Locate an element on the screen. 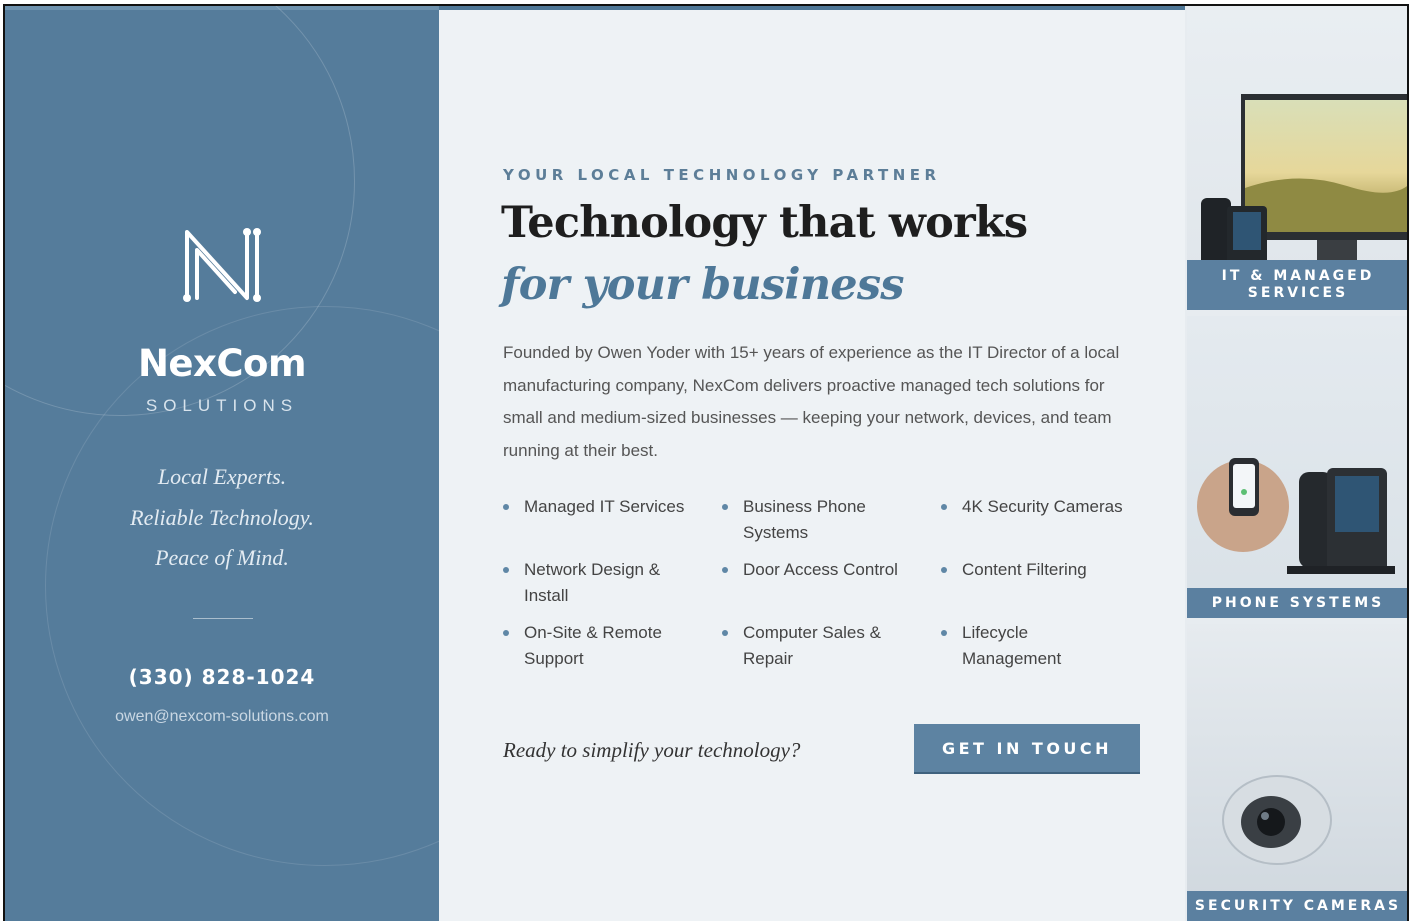  service-label: Computer Sales & Repair is located at coordinates (812, 645).